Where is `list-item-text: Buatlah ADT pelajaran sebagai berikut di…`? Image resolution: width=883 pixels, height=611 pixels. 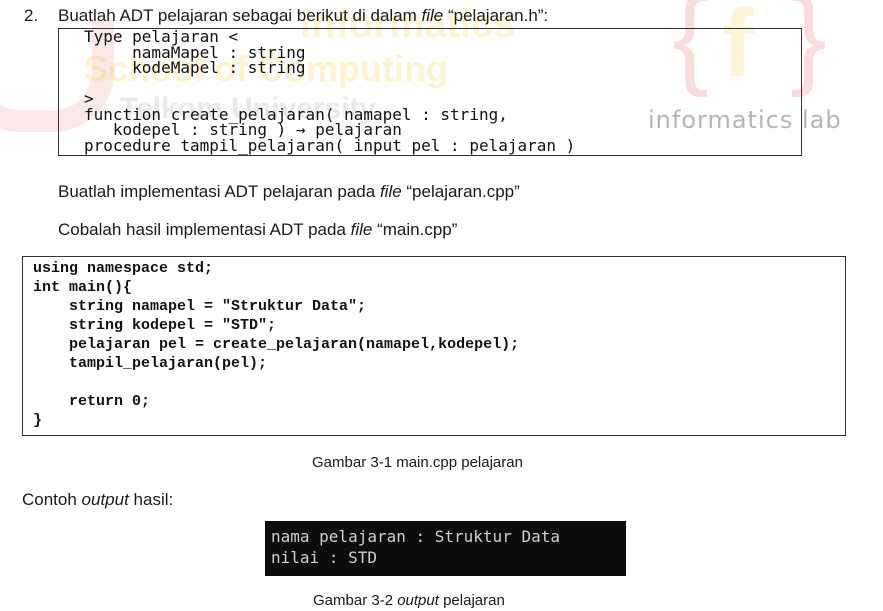 list-item-text: Buatlah ADT pelajaran sebagai berikut di… is located at coordinates (303, 15).